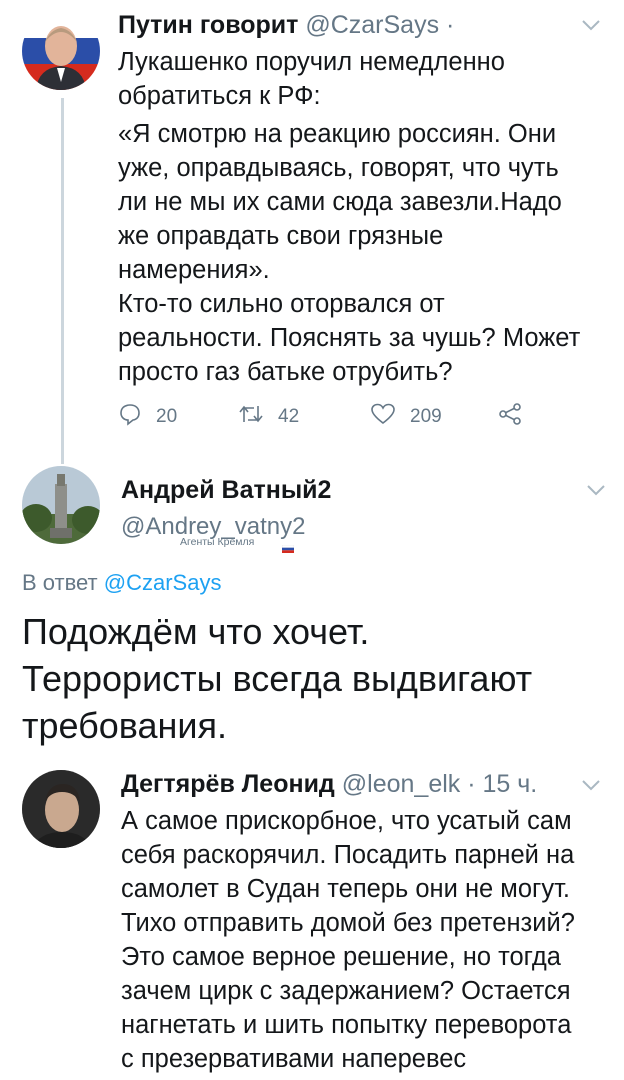  Describe the element at coordinates (281, 304) in the screenshot. I see `text-line: Кто-то сильно оторвался от` at that location.